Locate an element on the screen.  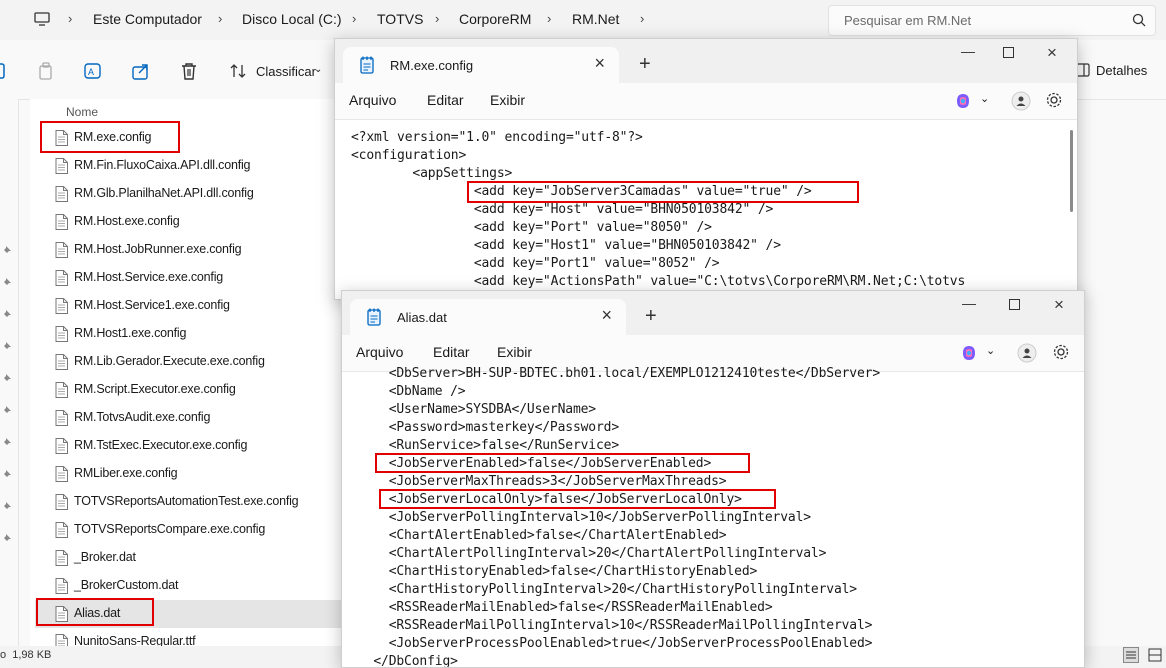
file-row: RM.Lib.Gerador.Execute.exe.config is located at coordinates (190, 362).